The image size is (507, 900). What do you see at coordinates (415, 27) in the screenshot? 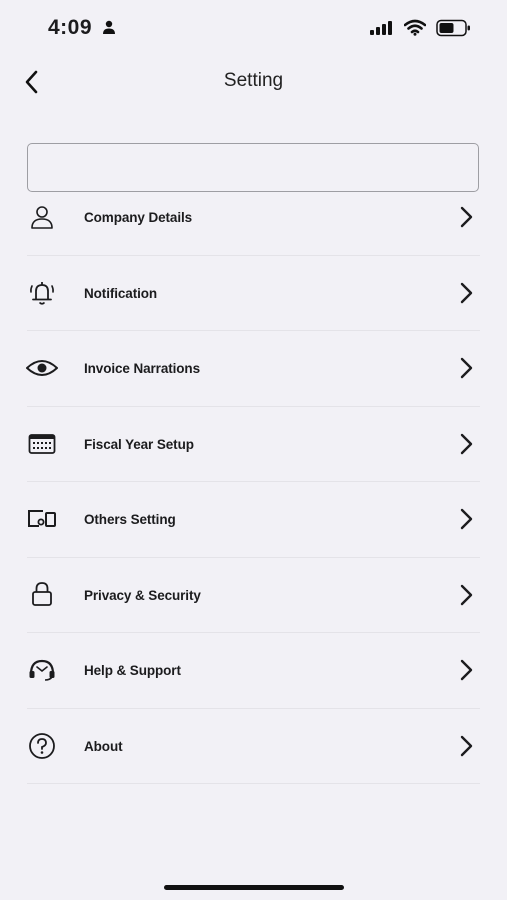
I see `wifi-icon` at bounding box center [415, 27].